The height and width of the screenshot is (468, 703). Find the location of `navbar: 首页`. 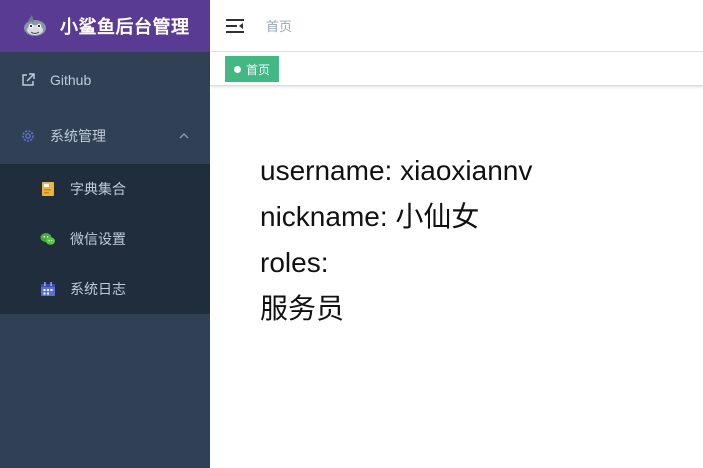

navbar: 首页 is located at coordinates (456, 26).